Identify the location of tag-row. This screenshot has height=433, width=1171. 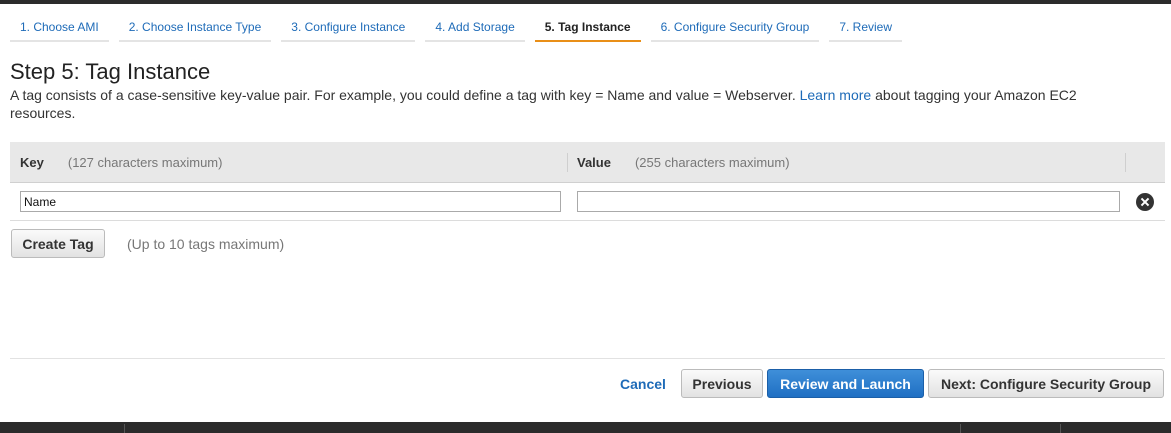
(587, 202).